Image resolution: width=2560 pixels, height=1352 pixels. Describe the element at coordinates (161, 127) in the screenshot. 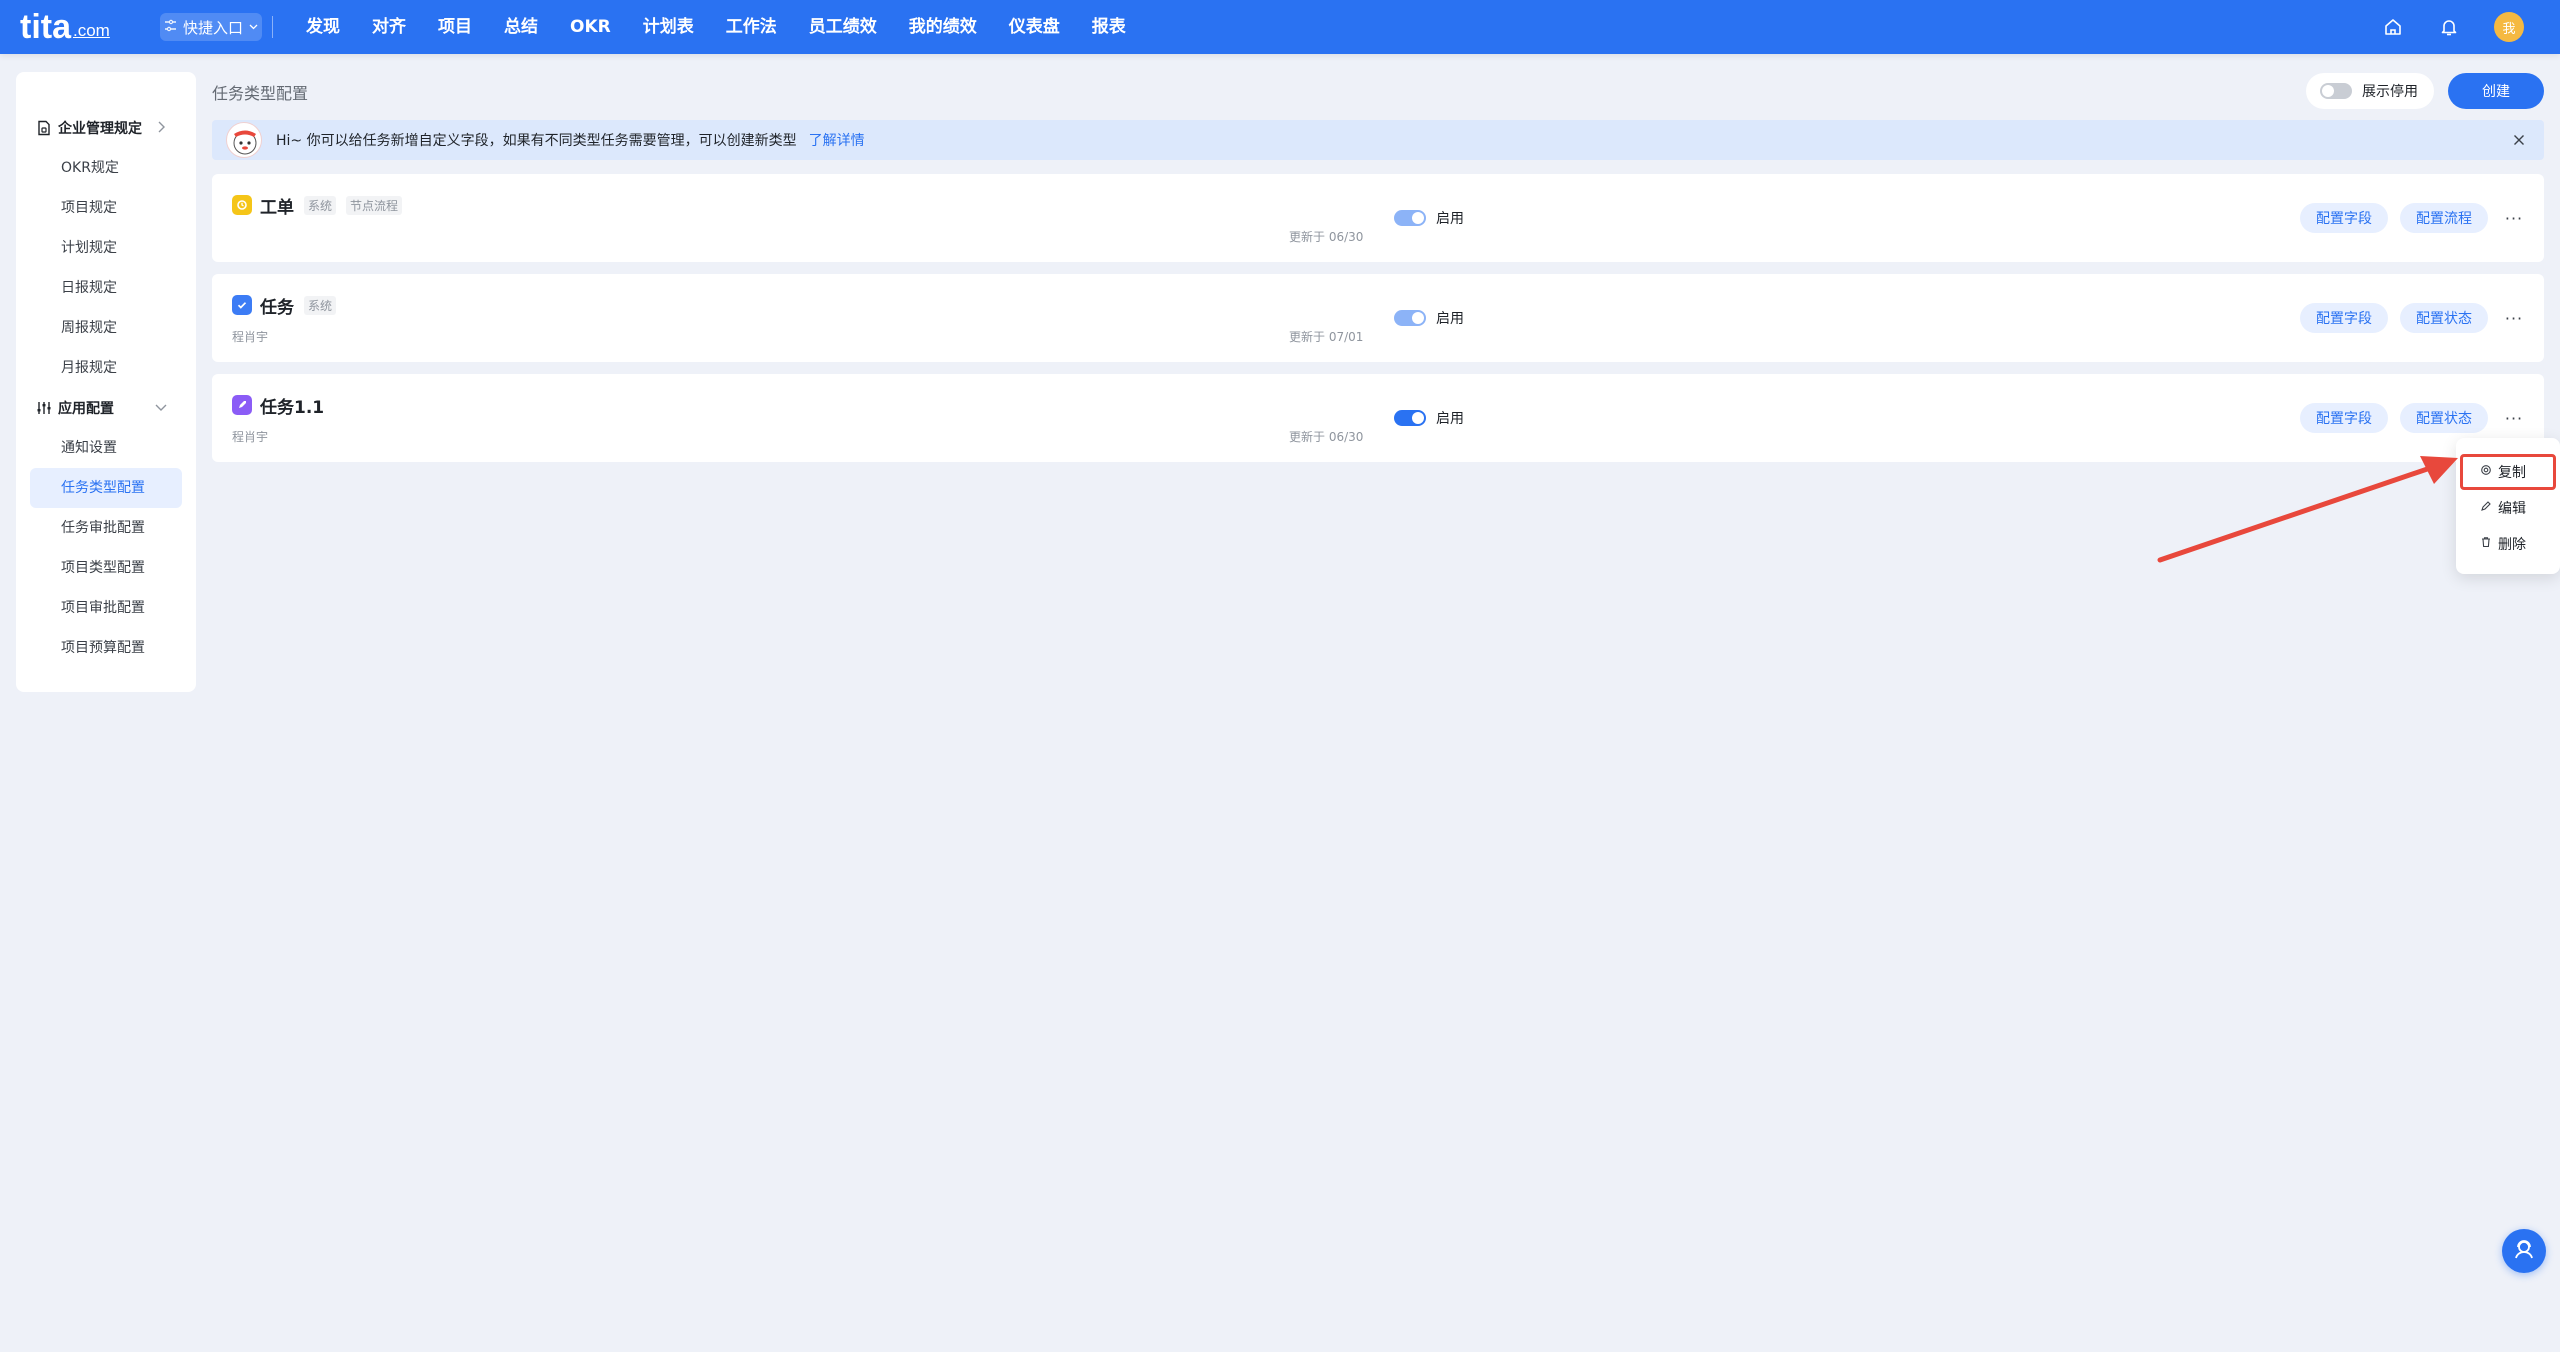

I see `chevron-right-icon` at that location.